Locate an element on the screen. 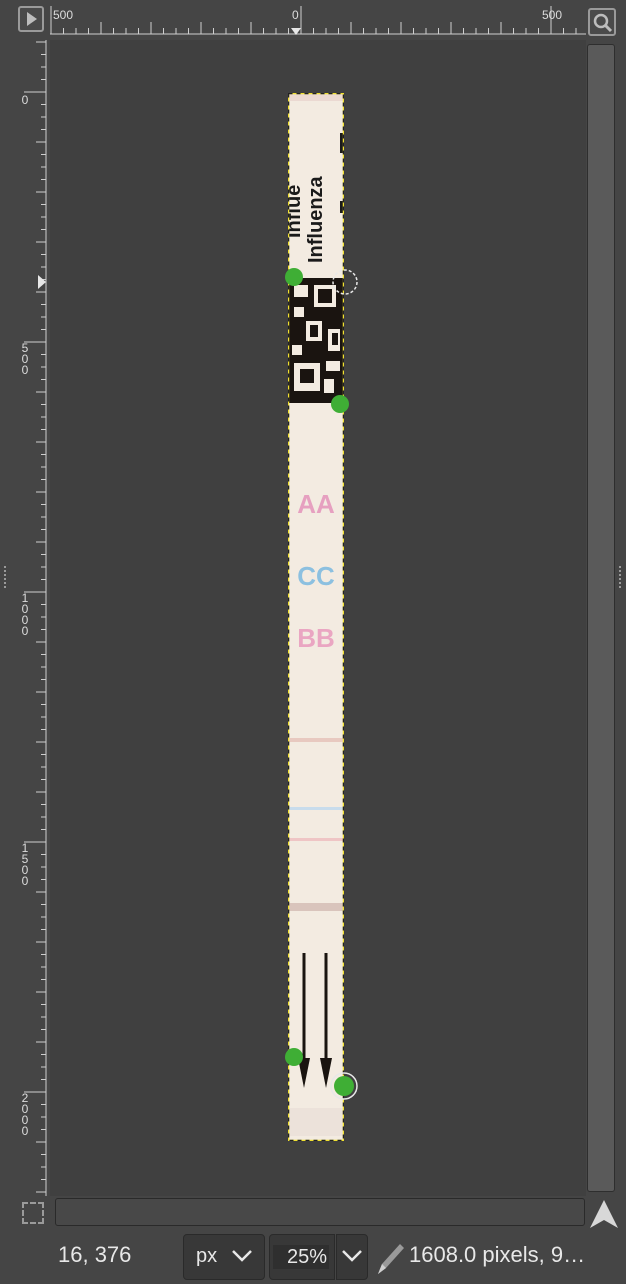 The width and height of the screenshot is (626, 1284). strip-text-partial: Influe is located at coordinates (296, 211).